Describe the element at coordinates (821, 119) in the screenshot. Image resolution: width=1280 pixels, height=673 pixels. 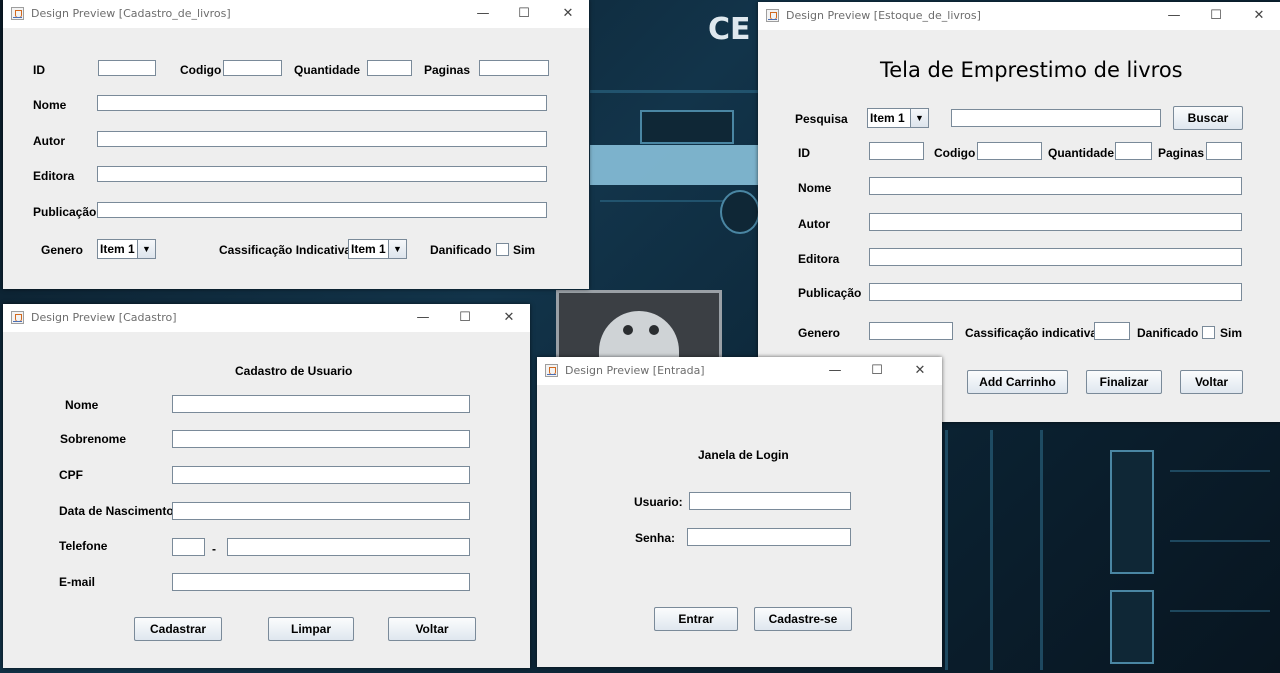
I see `pesquisa-label: Pesquisa` at that location.